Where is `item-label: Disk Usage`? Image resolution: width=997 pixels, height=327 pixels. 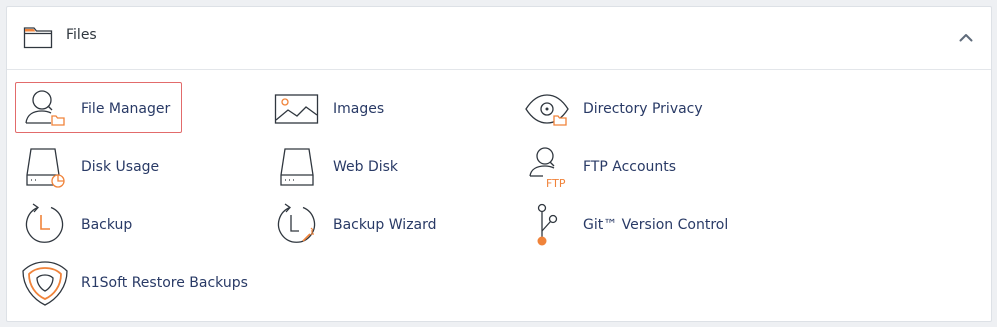
item-label: Disk Usage is located at coordinates (120, 167).